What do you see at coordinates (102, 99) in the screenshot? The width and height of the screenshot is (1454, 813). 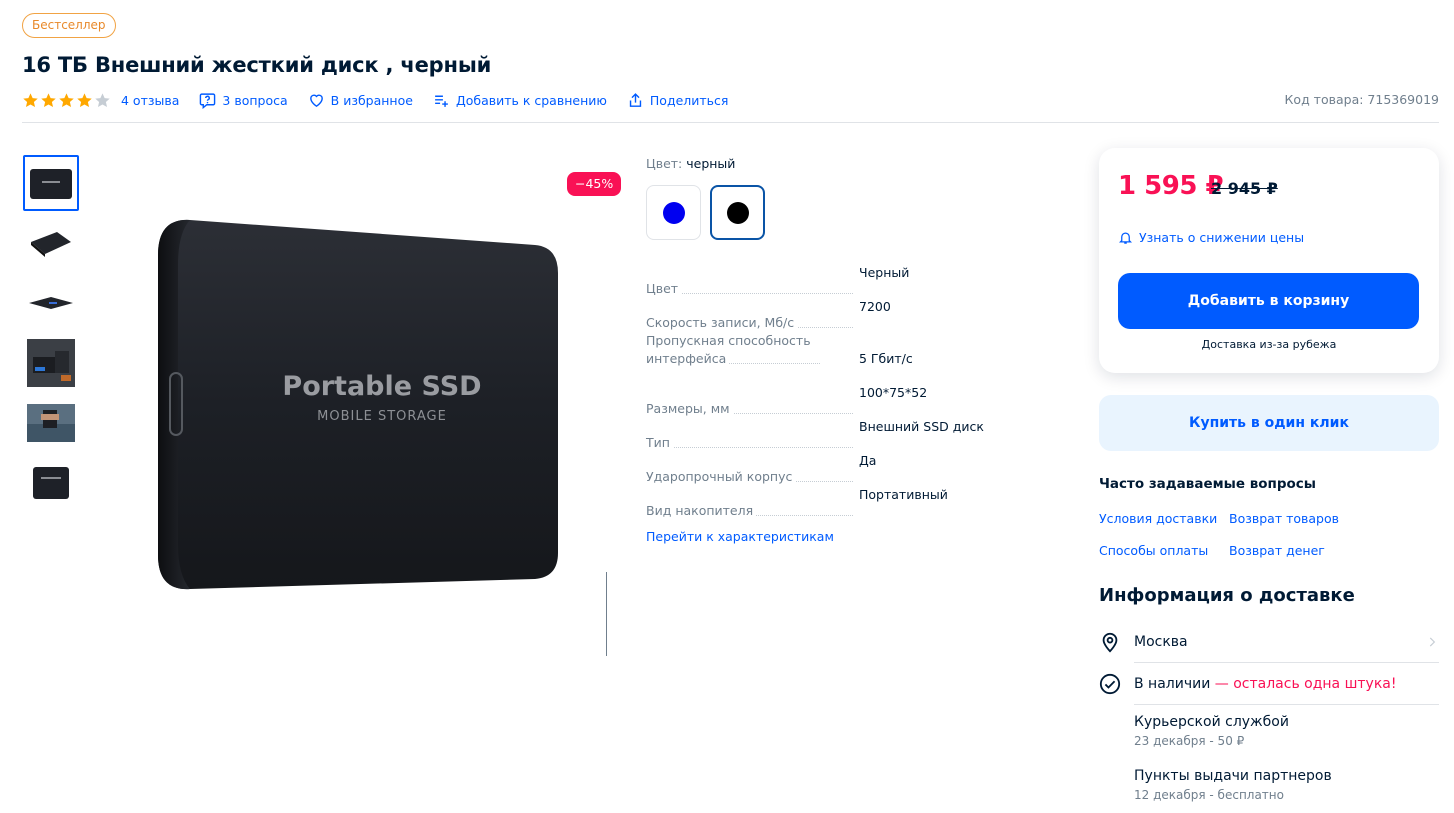 I see `star-empty-icon` at bounding box center [102, 99].